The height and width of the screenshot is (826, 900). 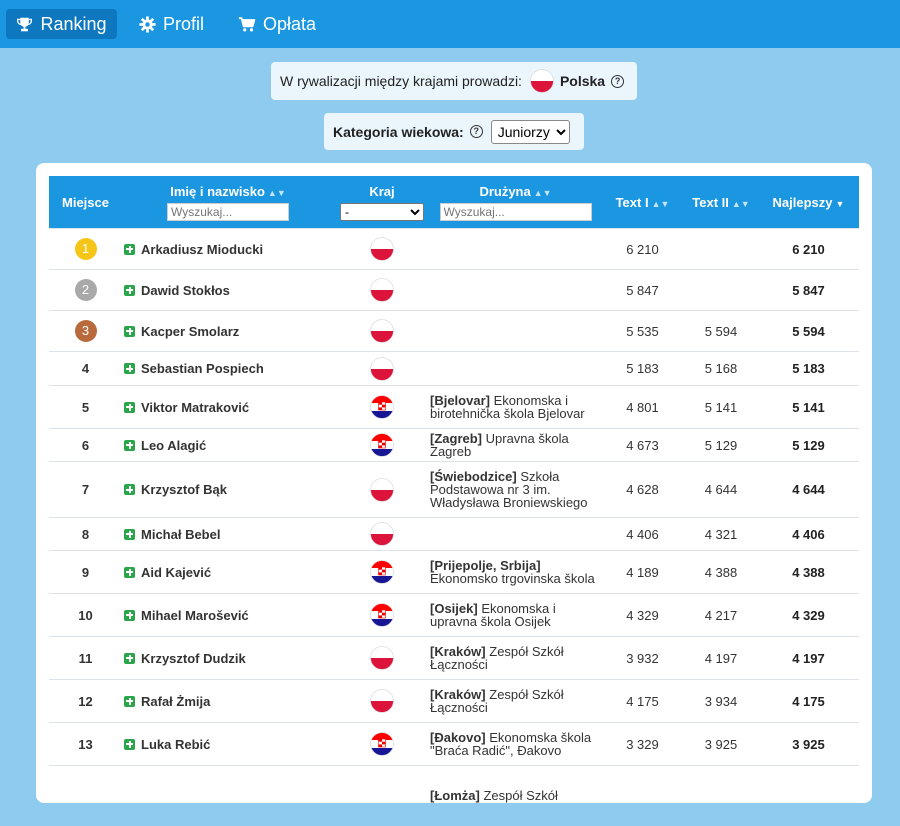 What do you see at coordinates (85, 249) in the screenshot?
I see `medal-gold-icon: 1` at bounding box center [85, 249].